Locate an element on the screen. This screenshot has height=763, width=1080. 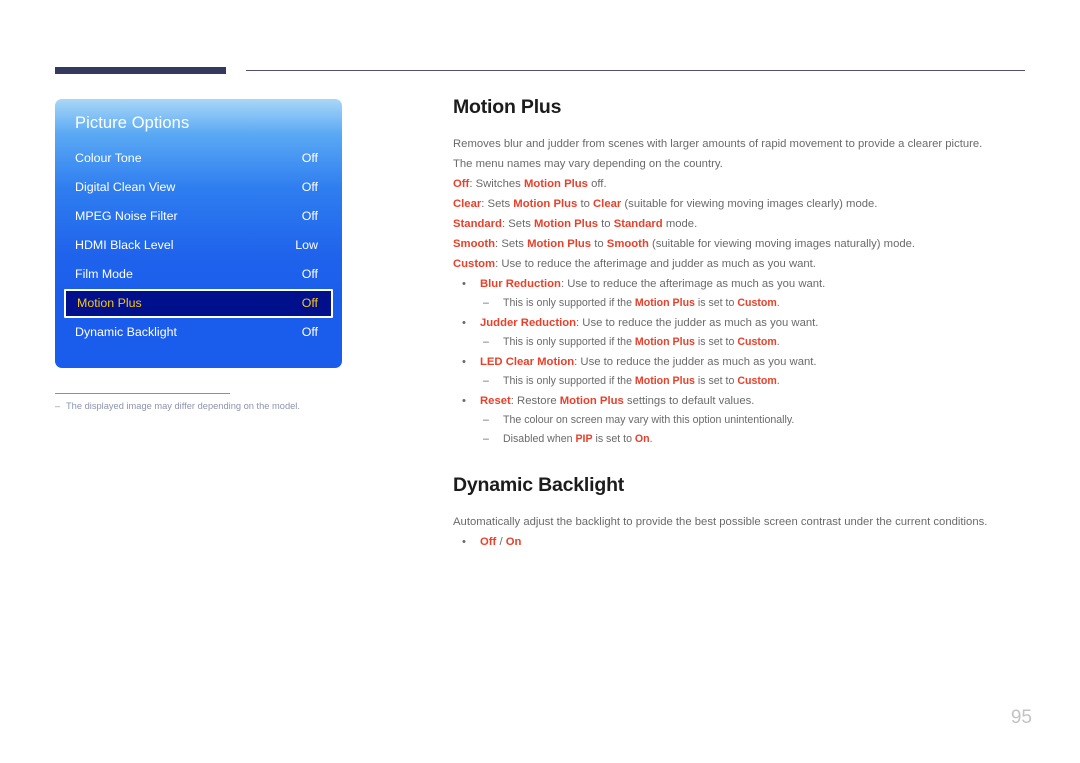
osd-menu-item: Colour Tone Off is located at coordinates (198, 158).